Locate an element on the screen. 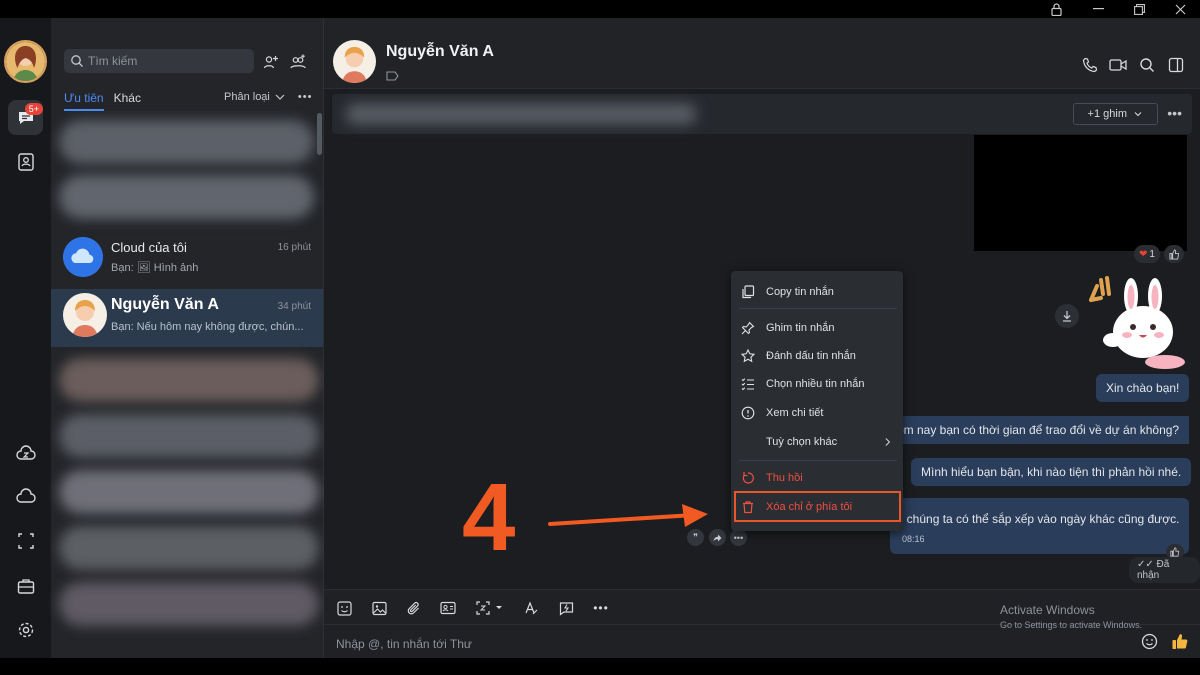  add-friend-icon is located at coordinates (271, 62).